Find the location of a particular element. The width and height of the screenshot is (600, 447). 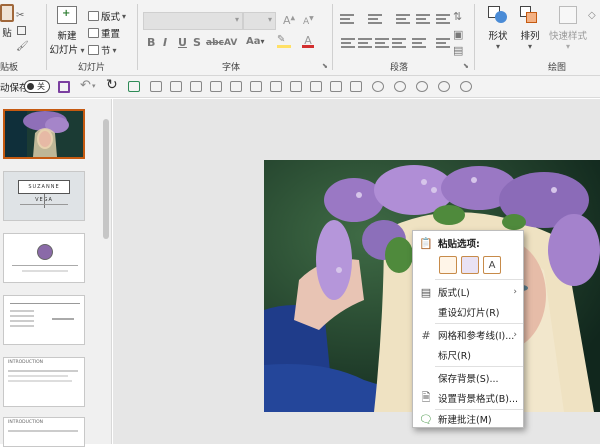

font-size-field: ▾ is located at coordinates (259, 21).